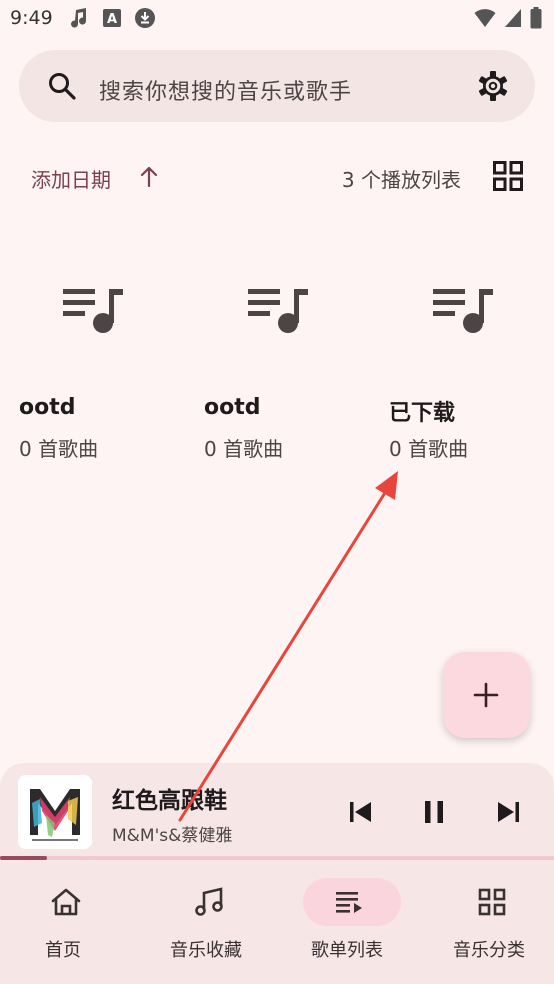 The image size is (554, 984). Describe the element at coordinates (206, 922) in the screenshot. I see `nav-item-music-favorites: 音乐收藏` at that location.